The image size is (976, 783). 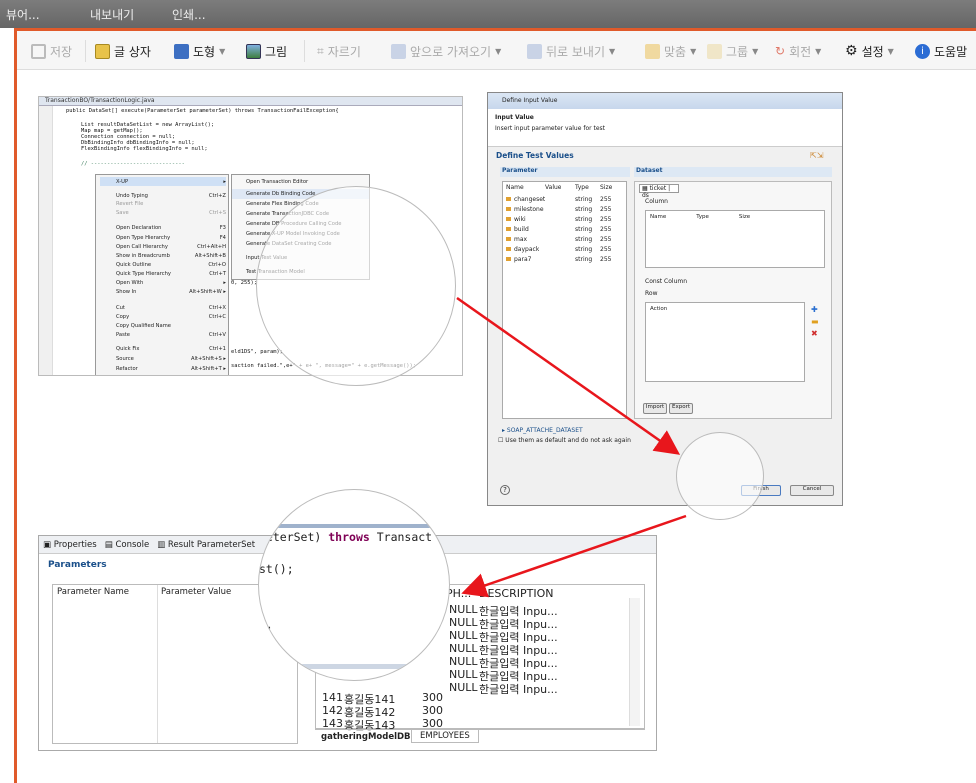 I want to click on annotation-arrows, so click(x=571, y=447).